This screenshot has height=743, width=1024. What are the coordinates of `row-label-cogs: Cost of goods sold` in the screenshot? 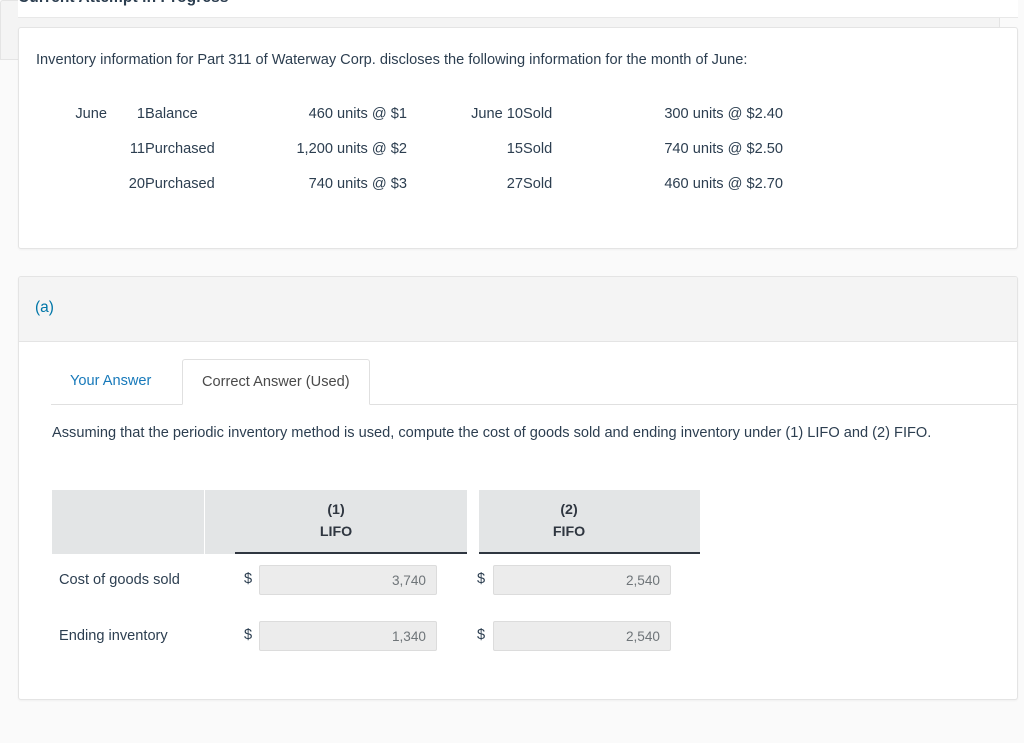 It's located at (119, 580).